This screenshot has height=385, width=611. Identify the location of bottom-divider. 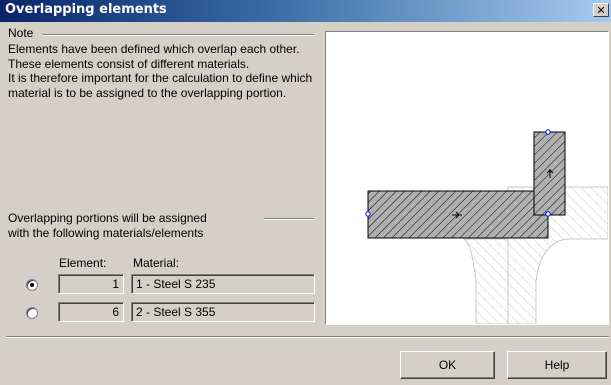
(307, 337).